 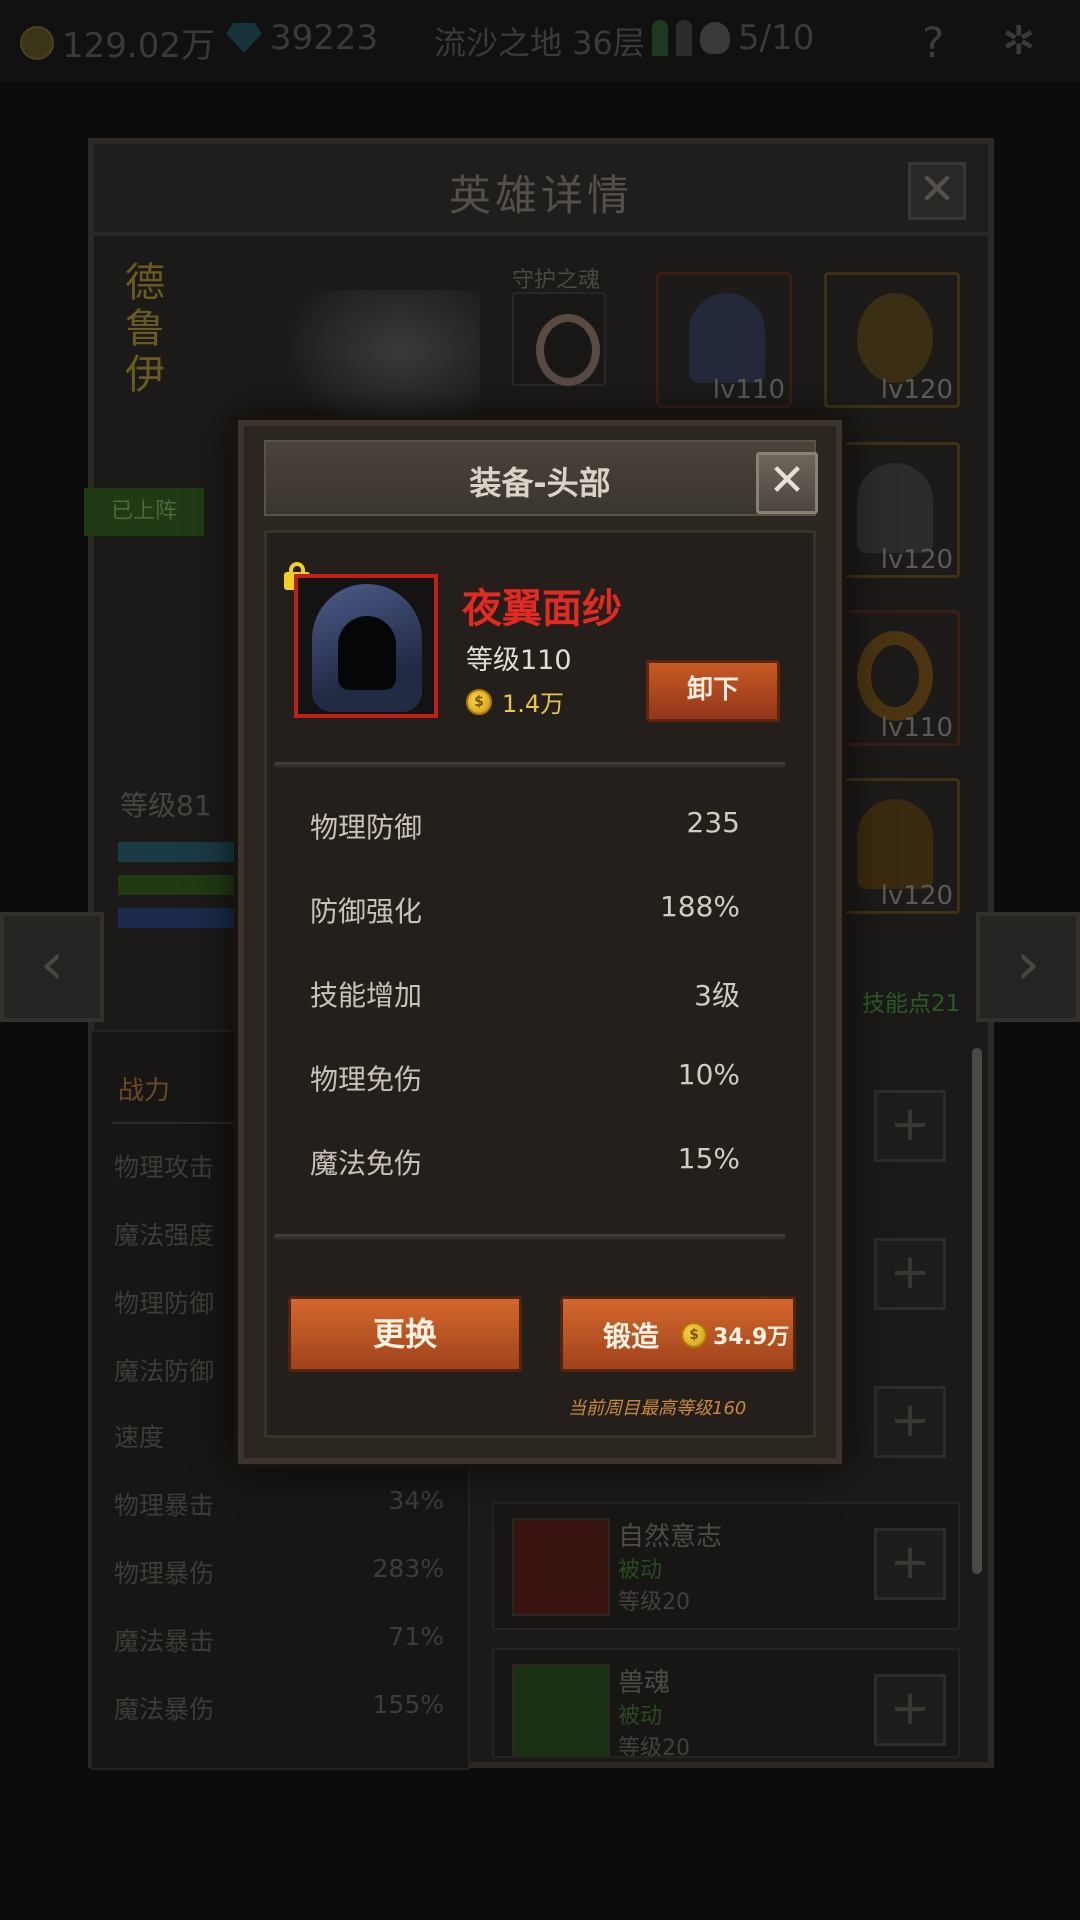 I want to click on stat-row: 物理暴伤 283%, so click(x=279, y=1574).